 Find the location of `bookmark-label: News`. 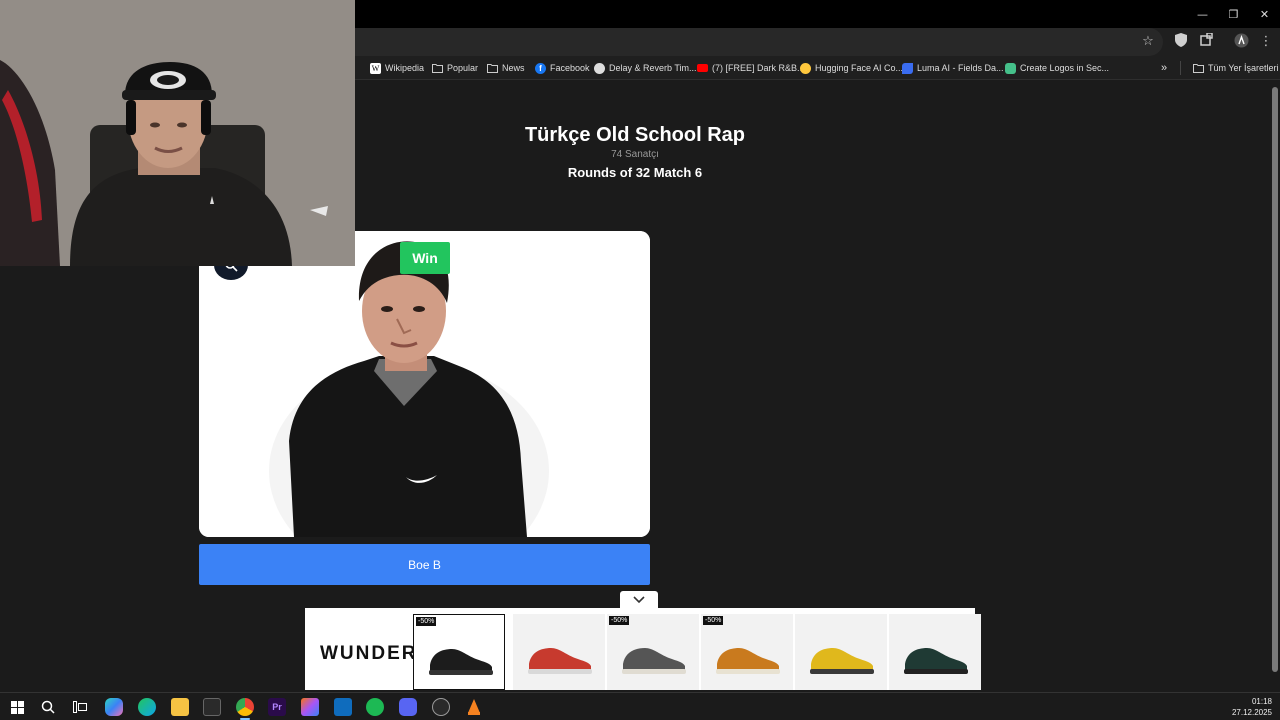

bookmark-label: News is located at coordinates (513, 68).